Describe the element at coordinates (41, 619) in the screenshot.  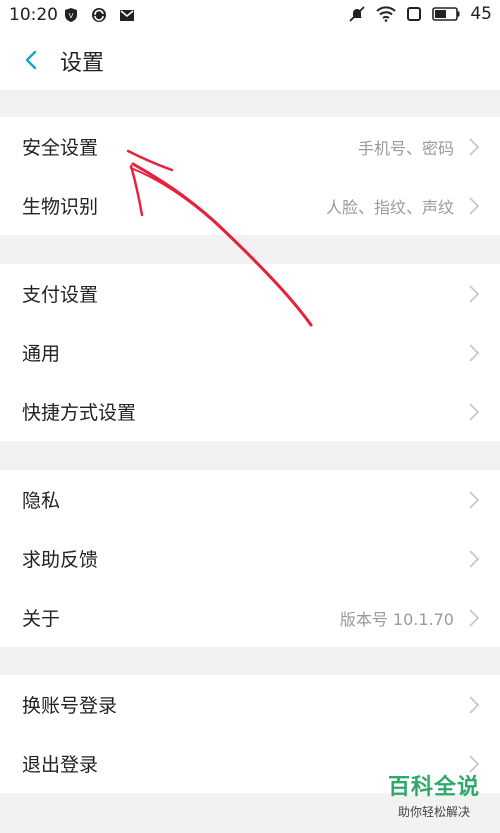
I see `row-label: 关于` at that location.